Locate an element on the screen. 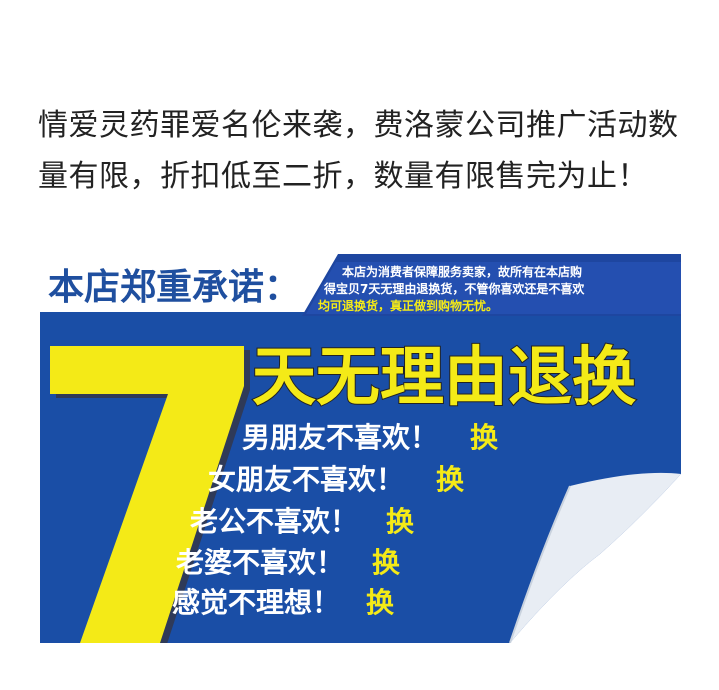 This screenshot has height=690, width=719. reason-text: 男朋友不喜欢！ is located at coordinates (340, 437).